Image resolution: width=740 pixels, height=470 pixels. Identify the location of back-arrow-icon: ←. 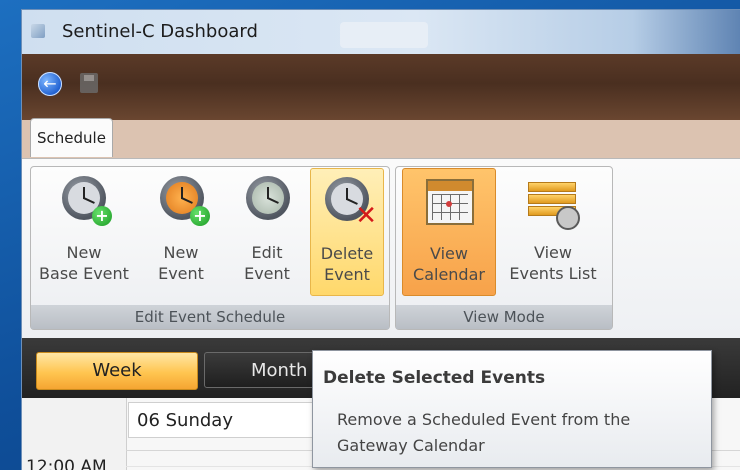
(50, 84).